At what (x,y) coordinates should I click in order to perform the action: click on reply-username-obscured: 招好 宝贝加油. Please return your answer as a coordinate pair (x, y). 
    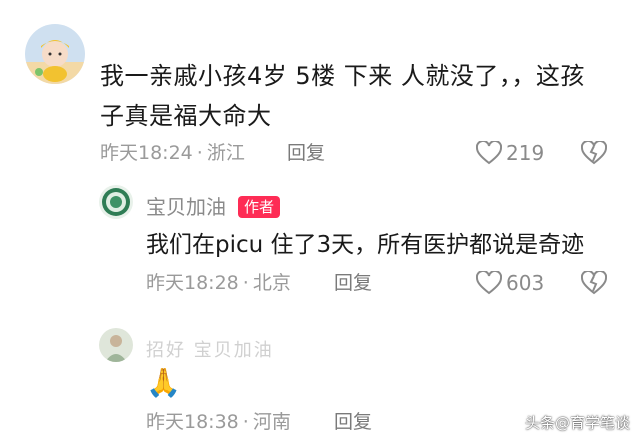
    Looking at the image, I should click on (210, 350).